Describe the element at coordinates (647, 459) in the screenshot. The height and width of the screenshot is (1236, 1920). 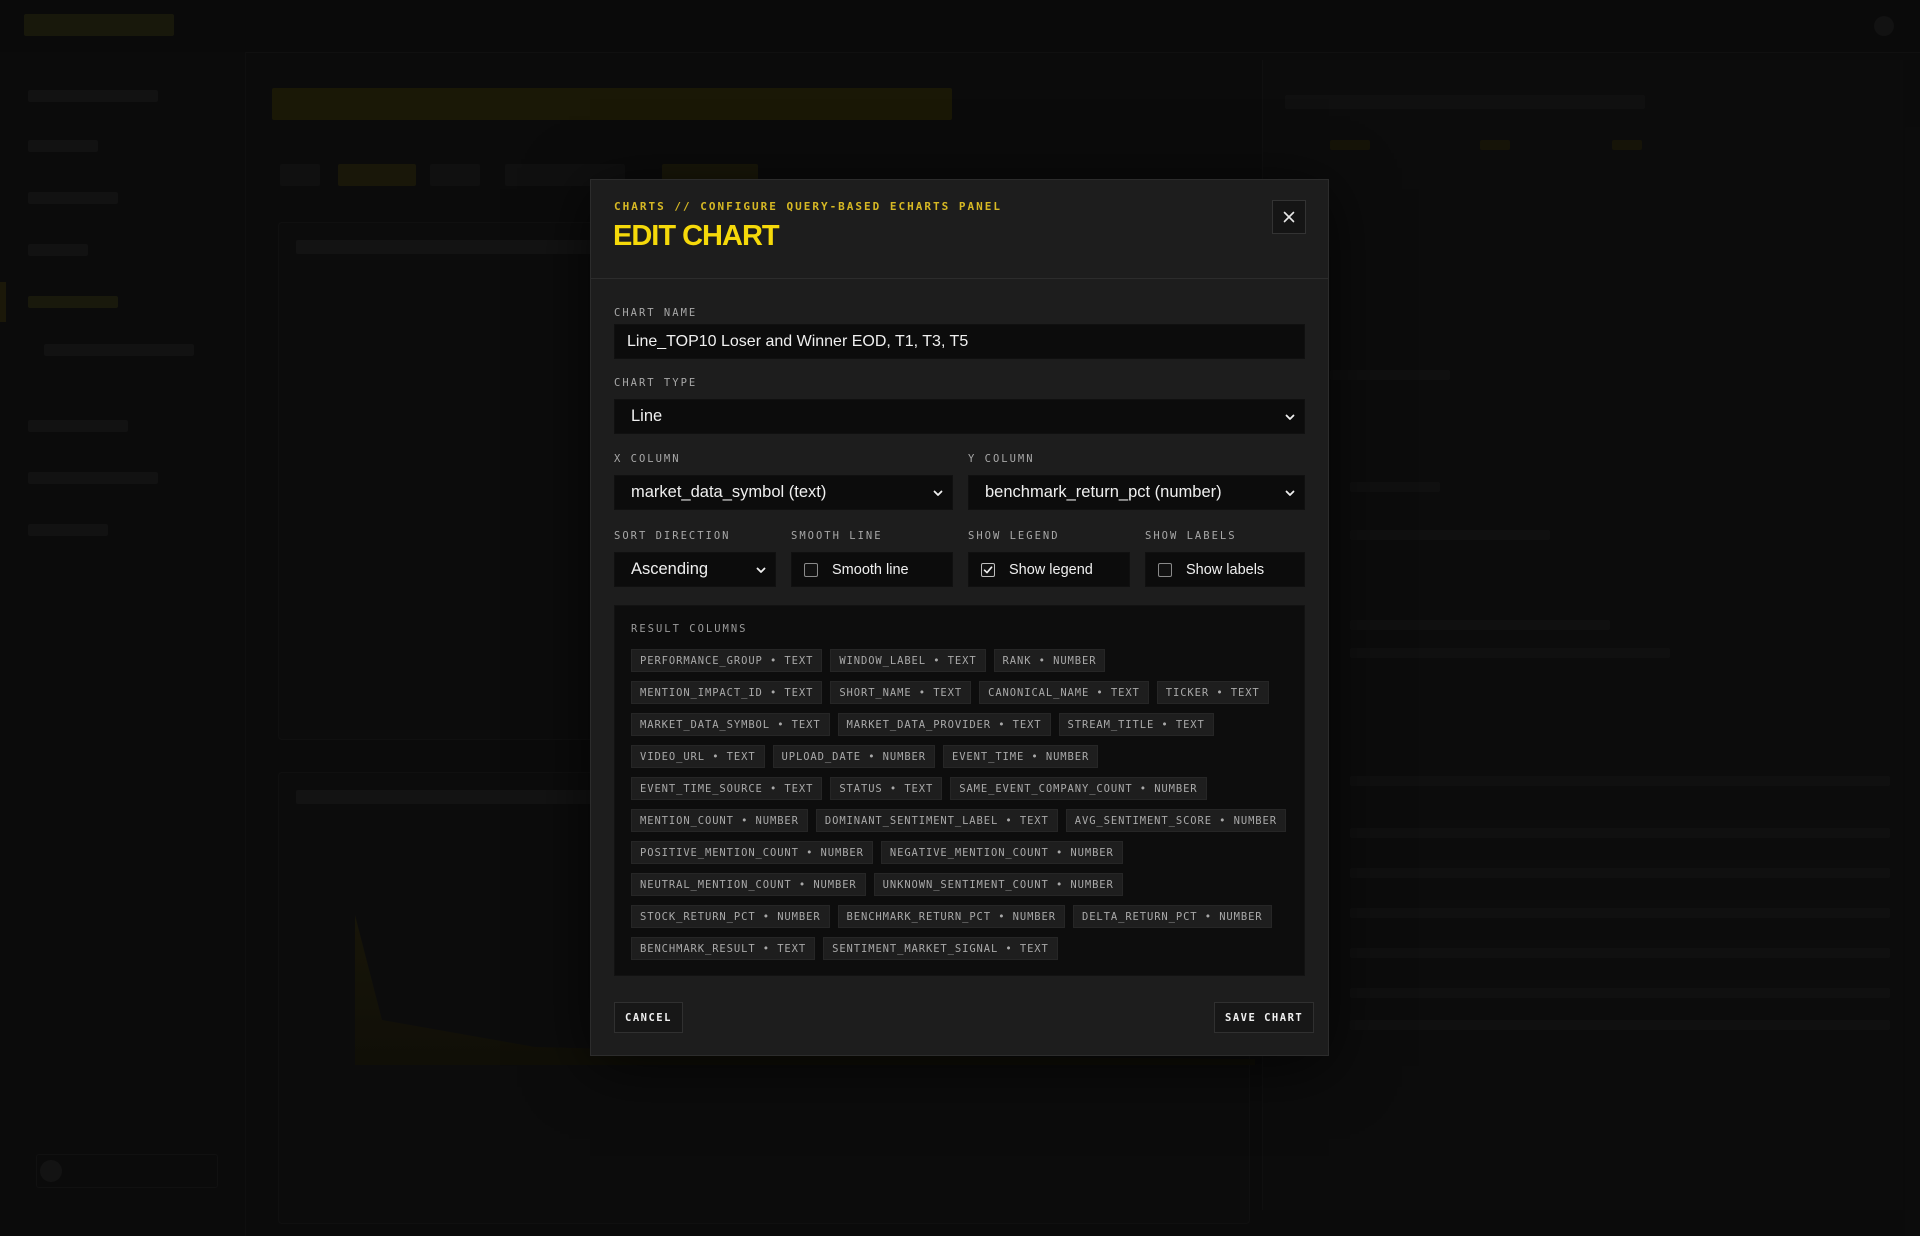
I see `x-column-label: X COLUMN` at that location.